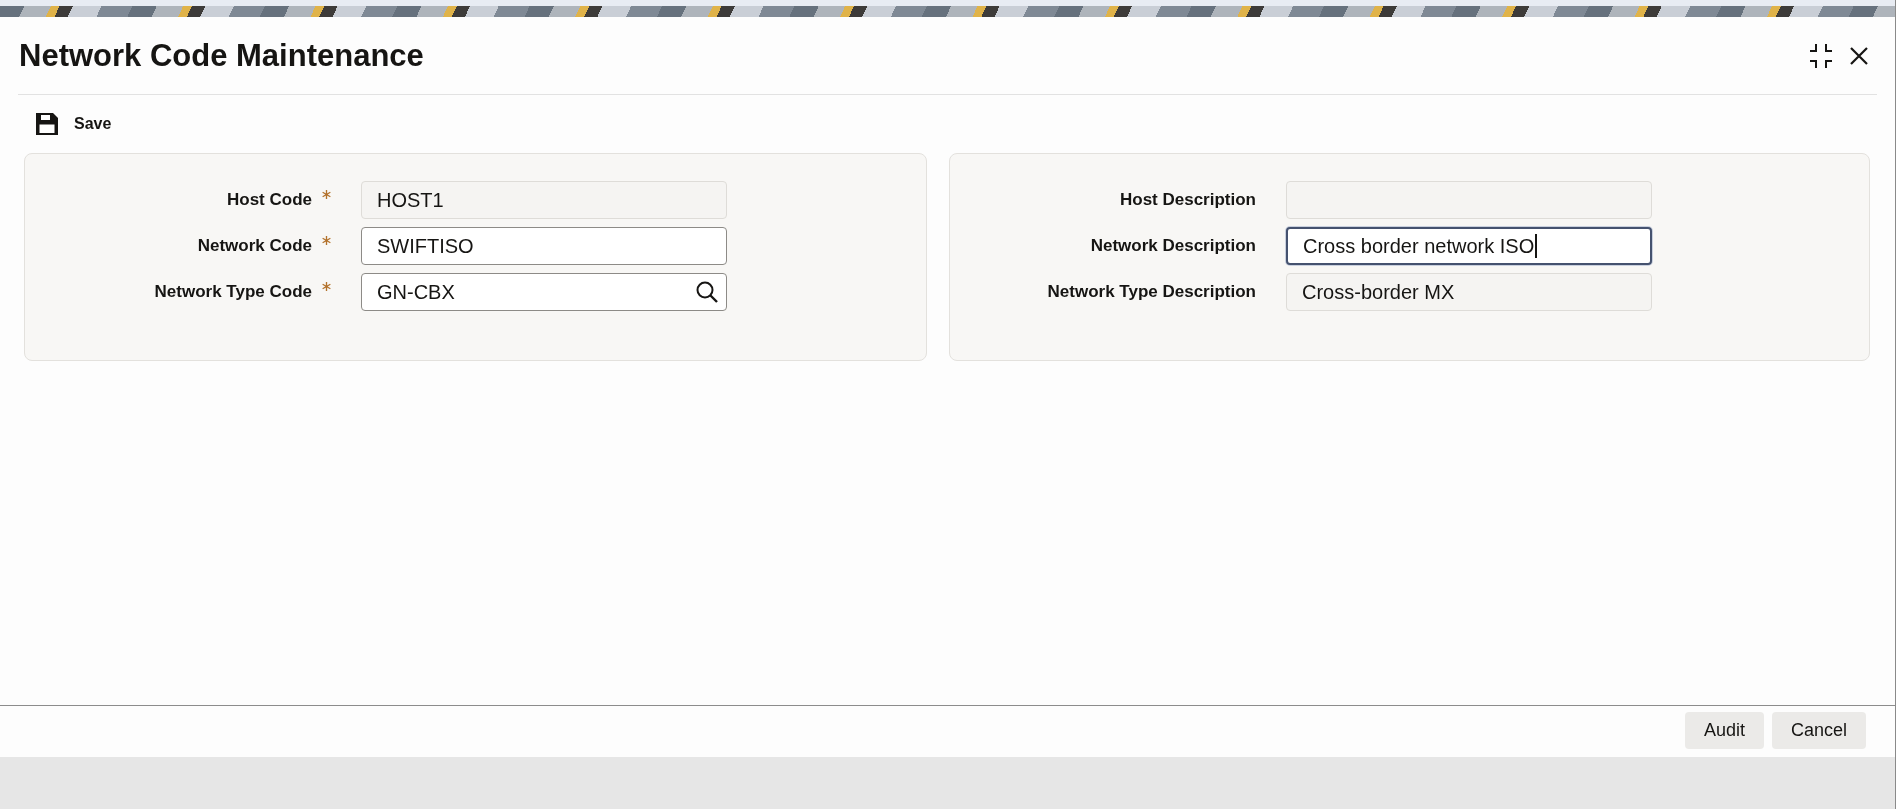 Image resolution: width=1899 pixels, height=809 pixels. Describe the element at coordinates (1724, 730) in the screenshot. I see `audit-button: Audit` at that location.